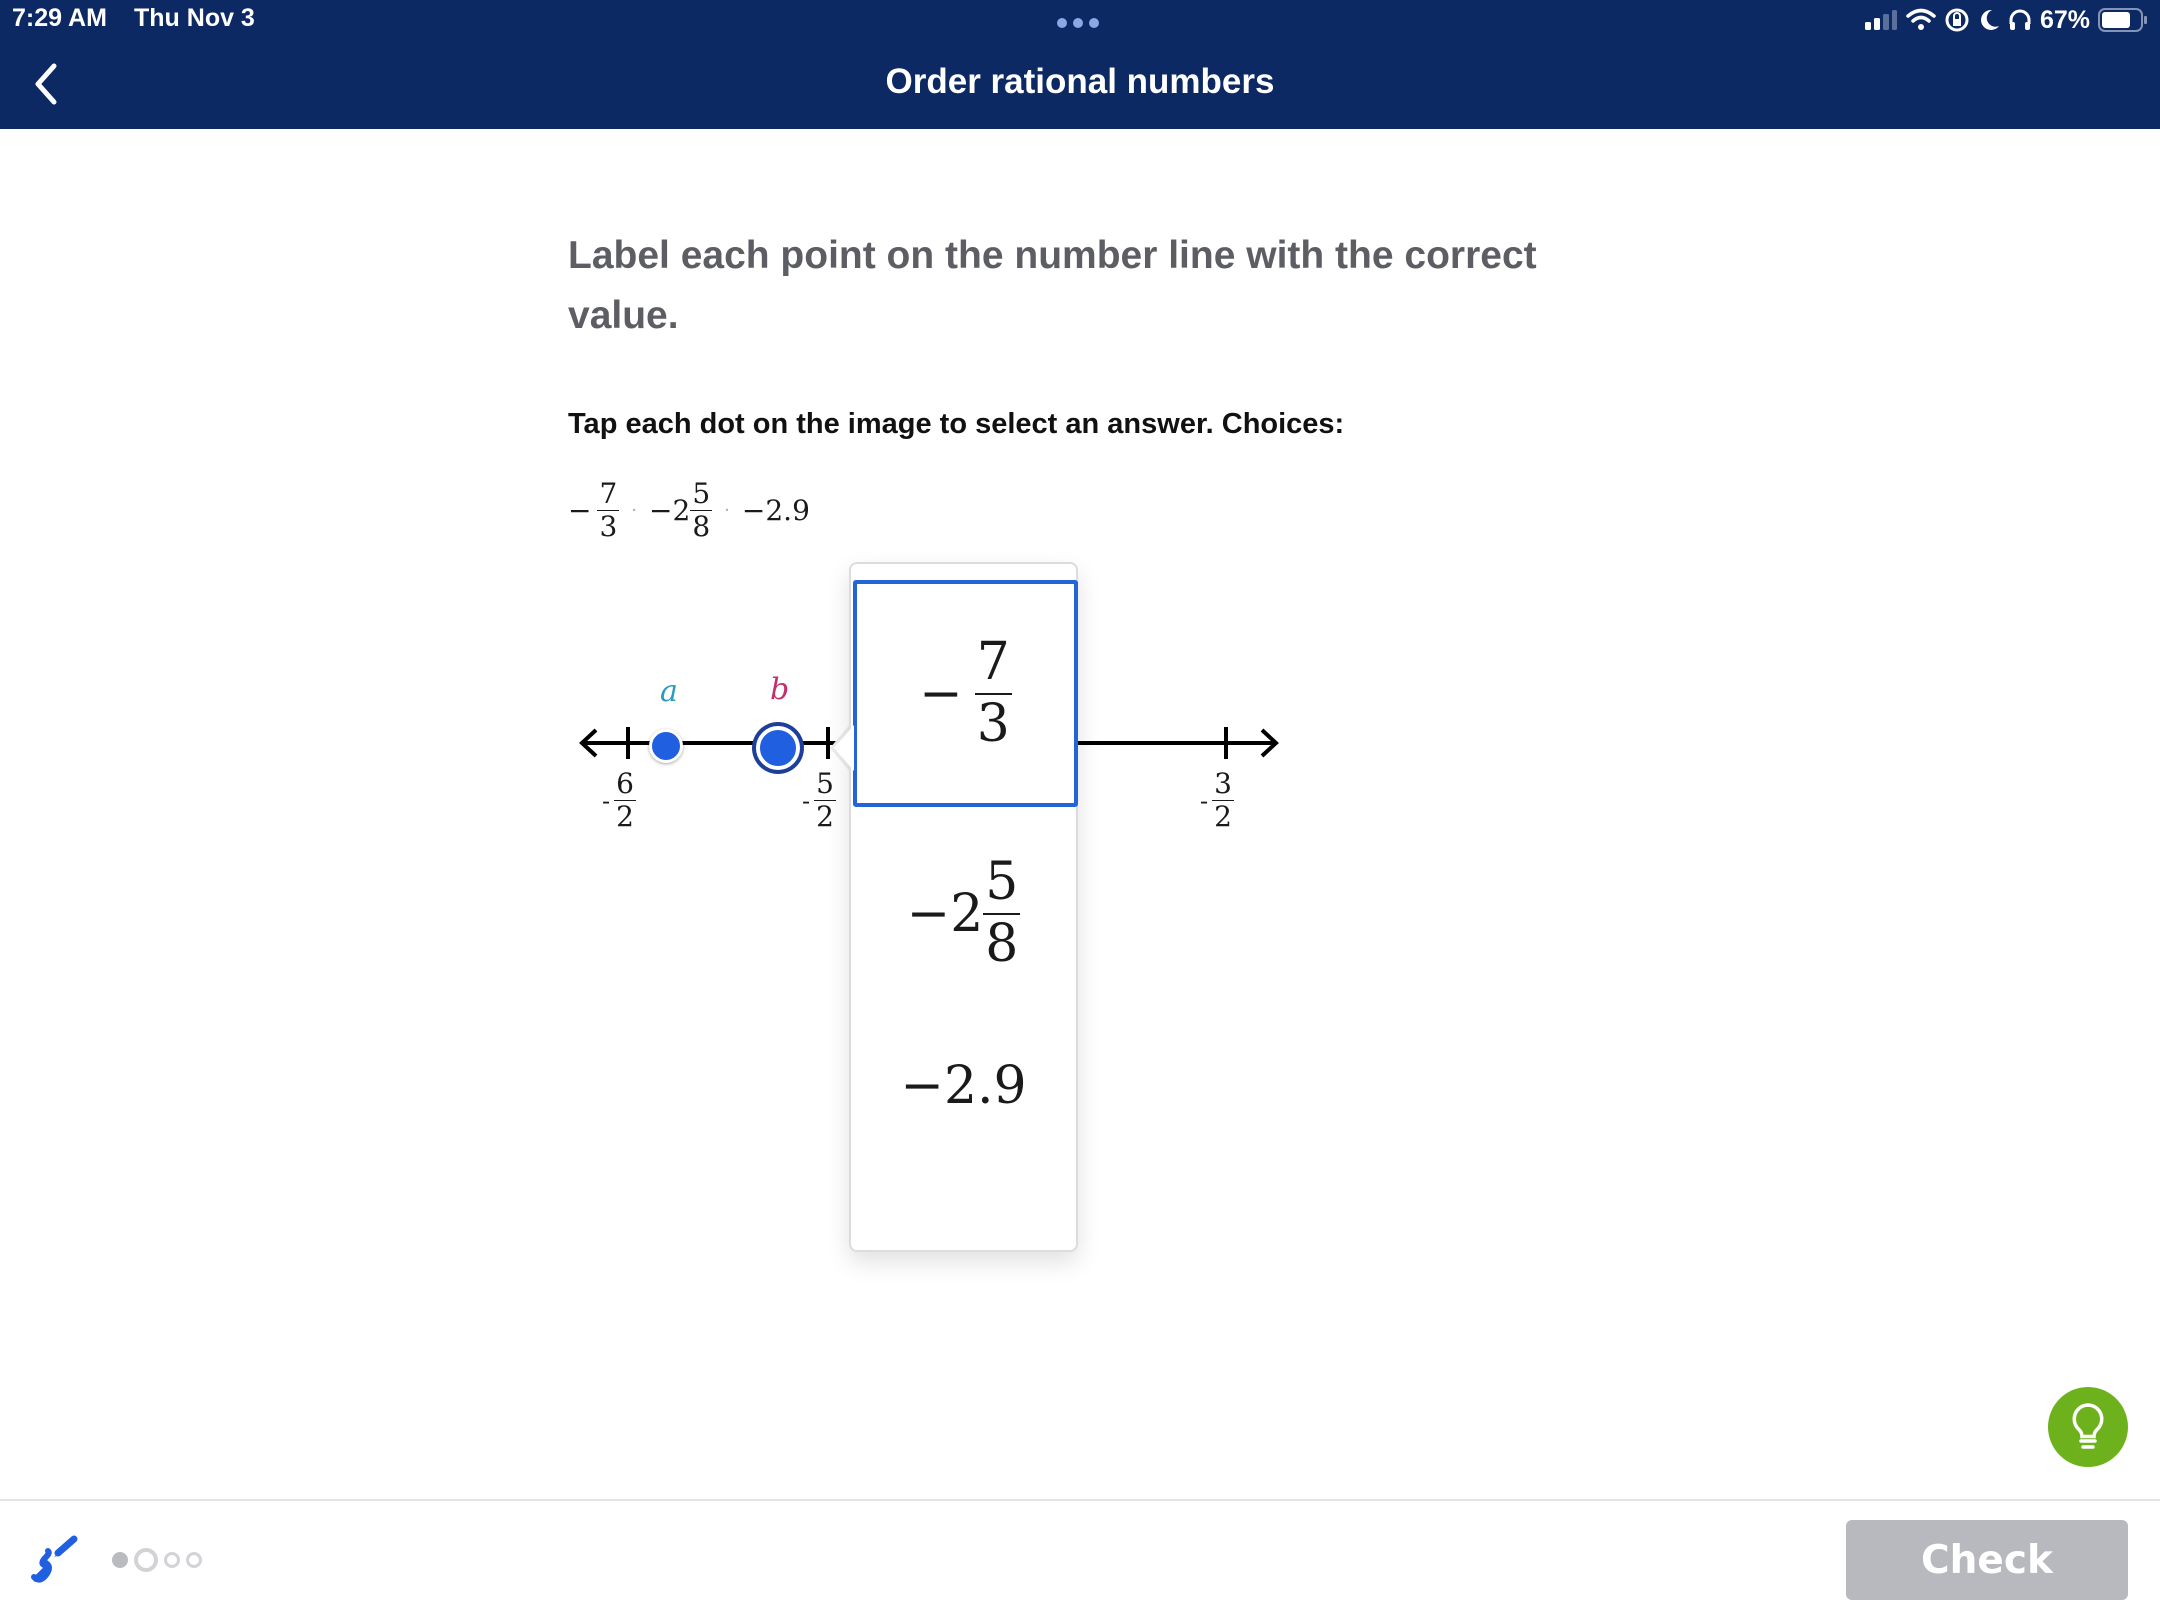  I want to click on dropdown-pointer-fill, so click(844, 748).